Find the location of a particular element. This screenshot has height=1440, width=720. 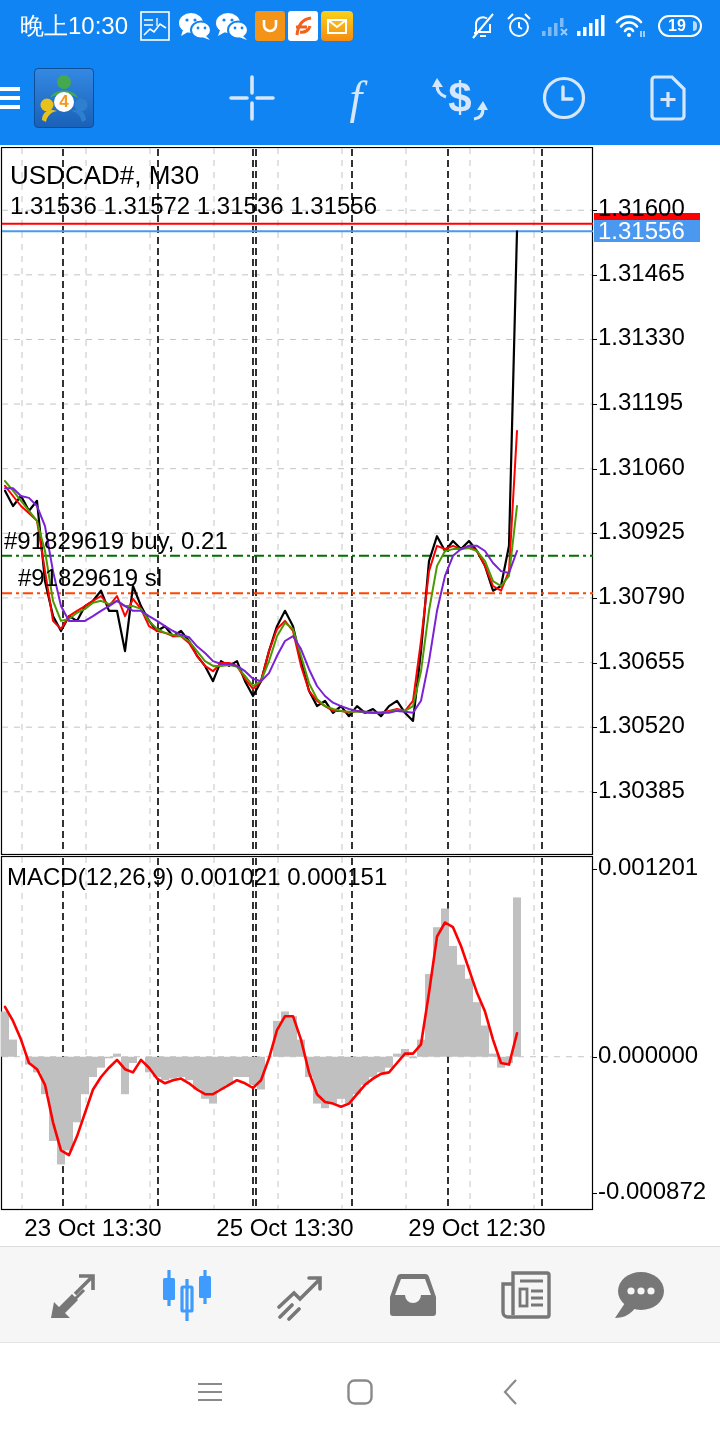

chart-app-icon is located at coordinates (155, 26).